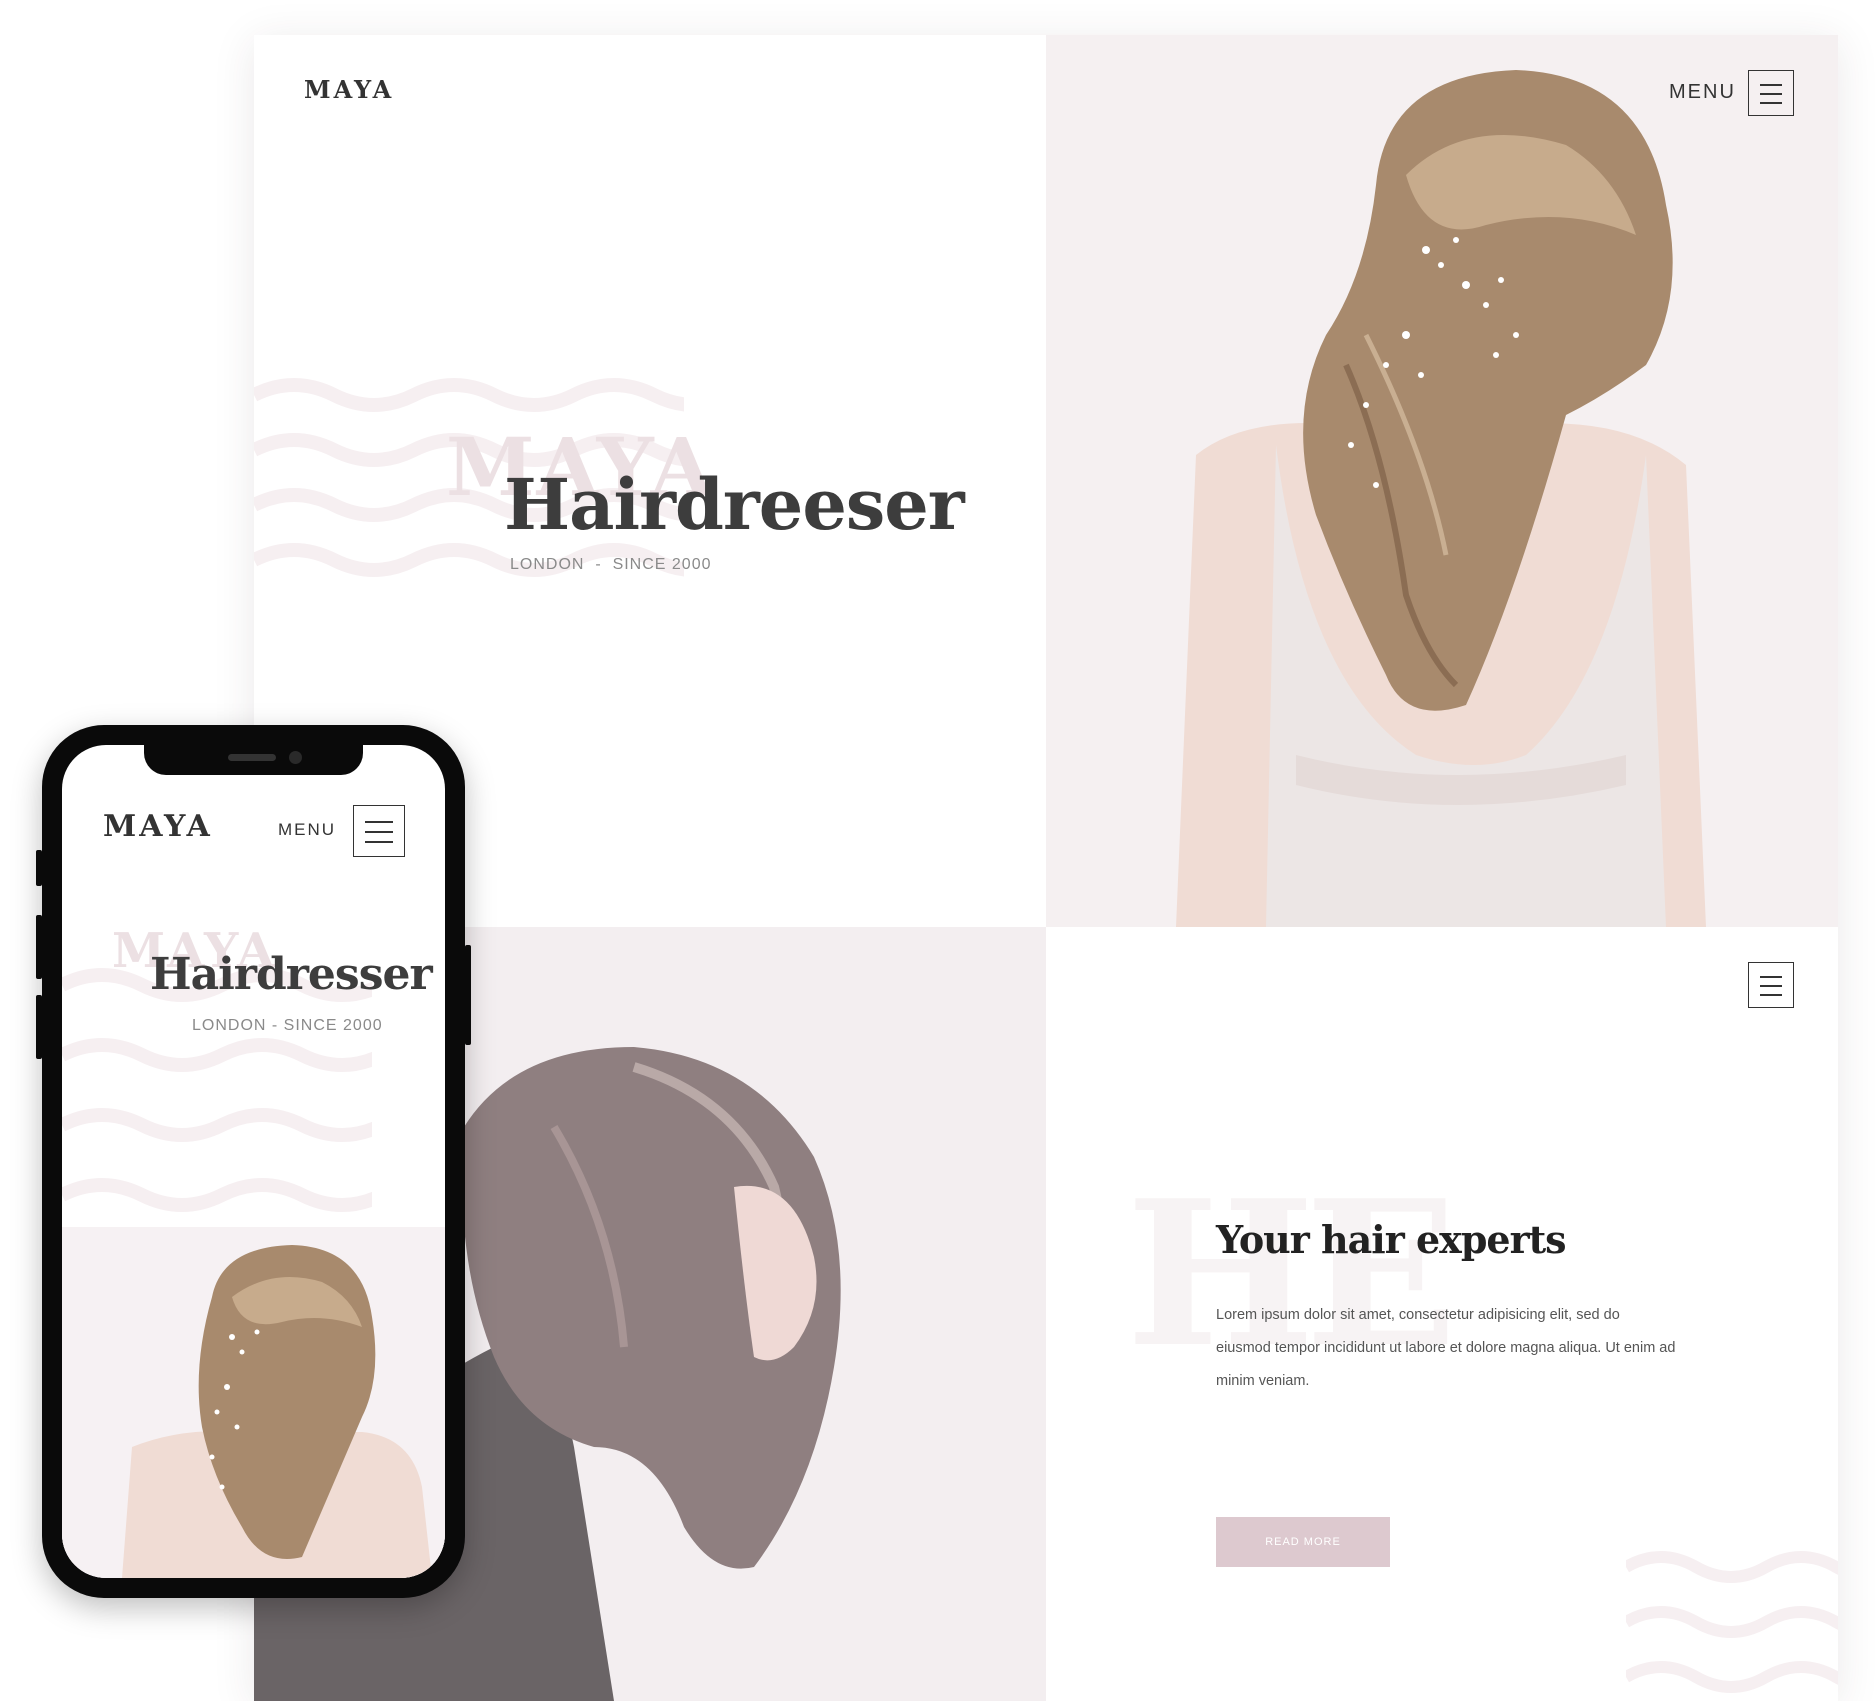  I want to click on menu-label: MENU, so click(1702, 92).